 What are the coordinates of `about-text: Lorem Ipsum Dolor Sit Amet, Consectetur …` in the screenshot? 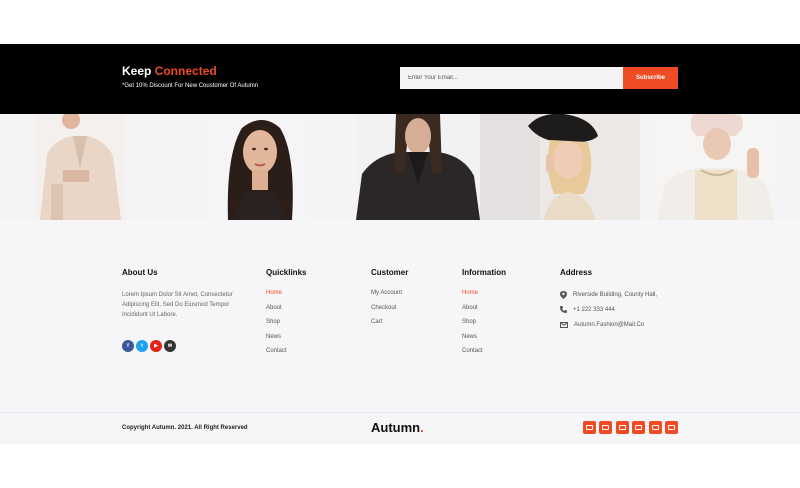 It's located at (177, 305).